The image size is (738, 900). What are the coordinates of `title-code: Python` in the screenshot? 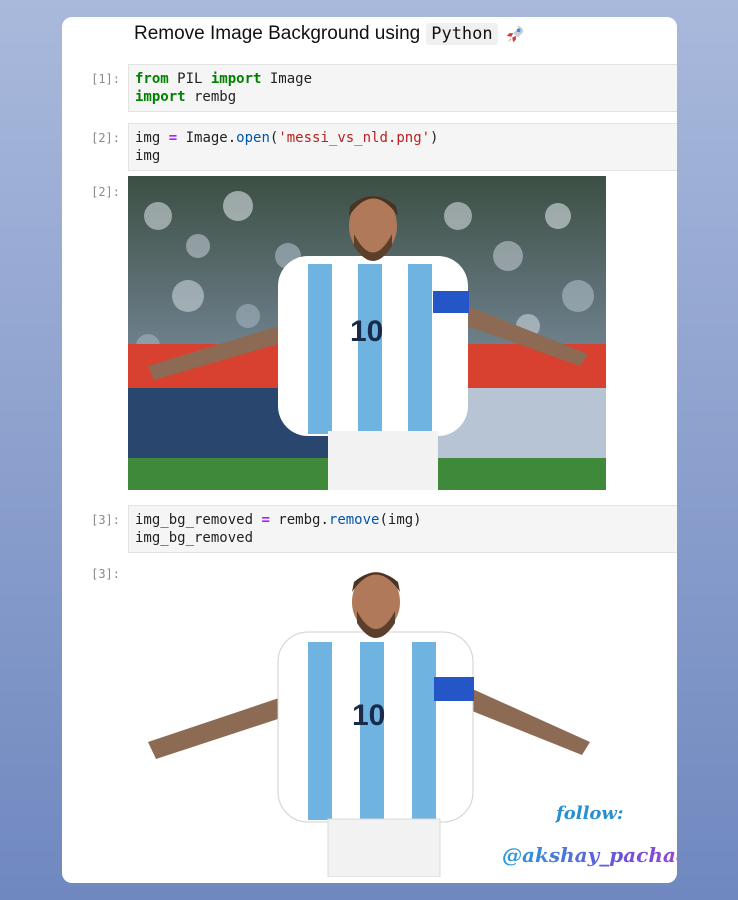 It's located at (462, 34).